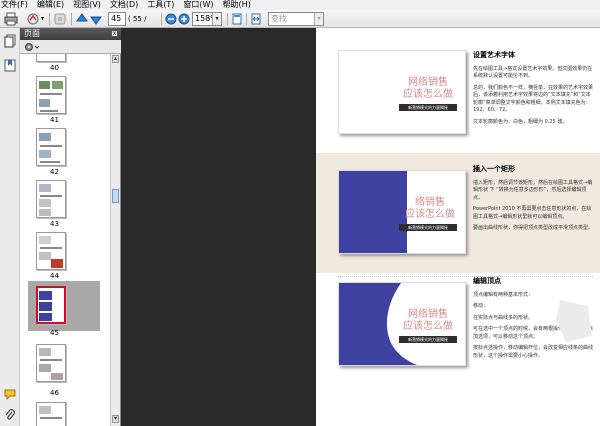  What do you see at coordinates (10, 227) in the screenshot?
I see `navigation-strip` at bounding box center [10, 227].